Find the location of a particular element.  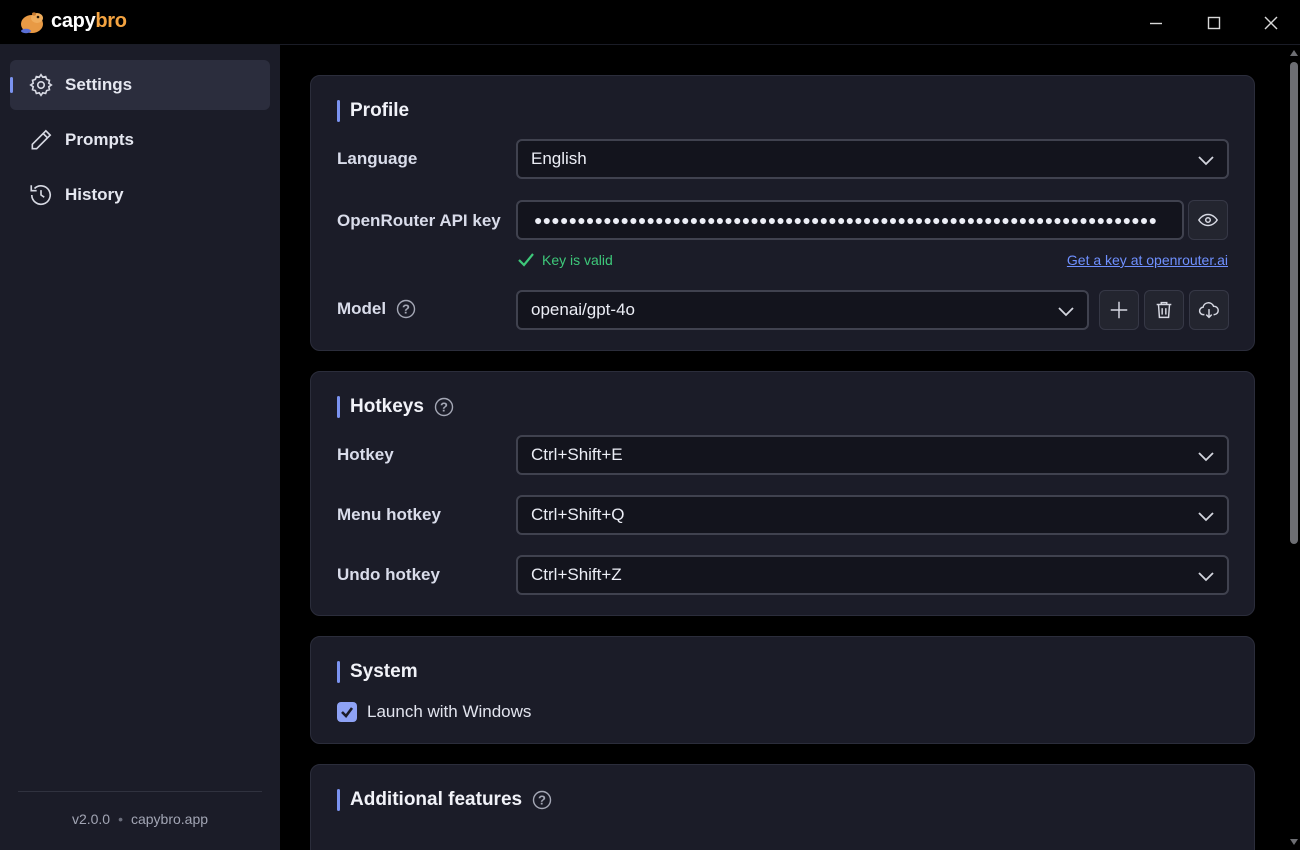

plus-icon is located at coordinates (1119, 310).